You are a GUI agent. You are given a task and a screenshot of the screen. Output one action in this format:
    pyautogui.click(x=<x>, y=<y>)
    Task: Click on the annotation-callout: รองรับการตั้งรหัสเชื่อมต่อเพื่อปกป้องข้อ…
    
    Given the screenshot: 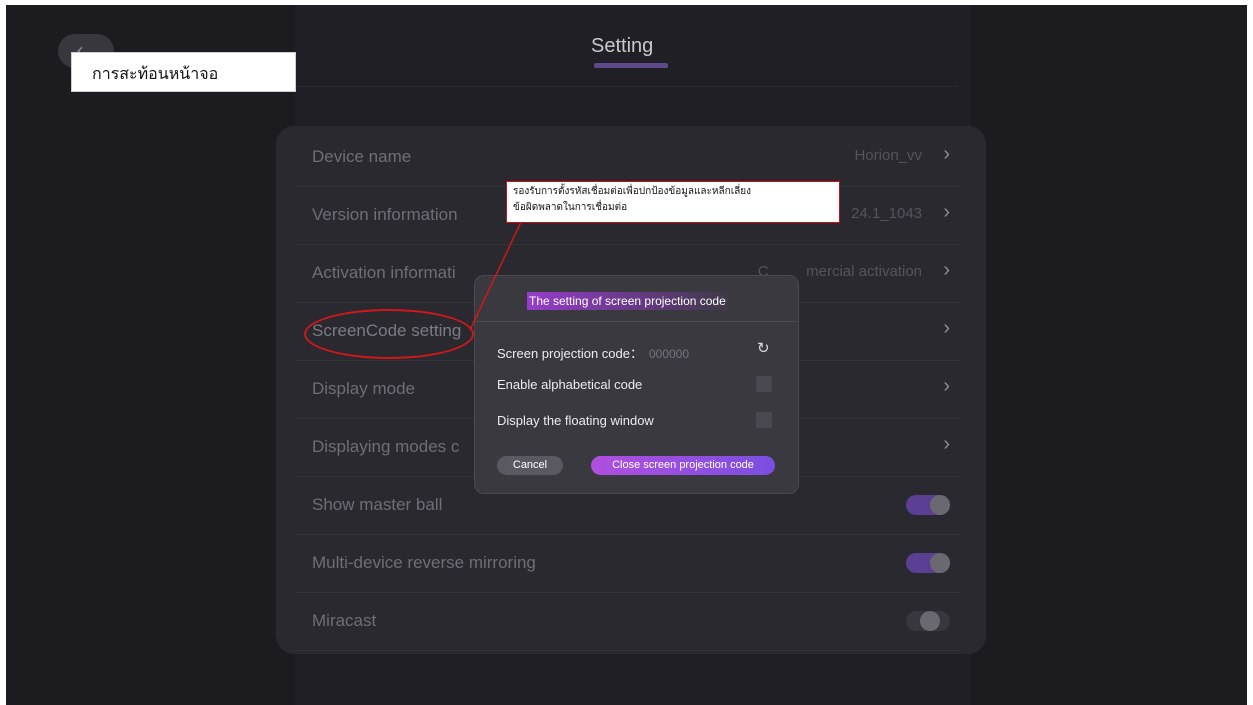 What is the action you would take?
    pyautogui.click(x=673, y=202)
    